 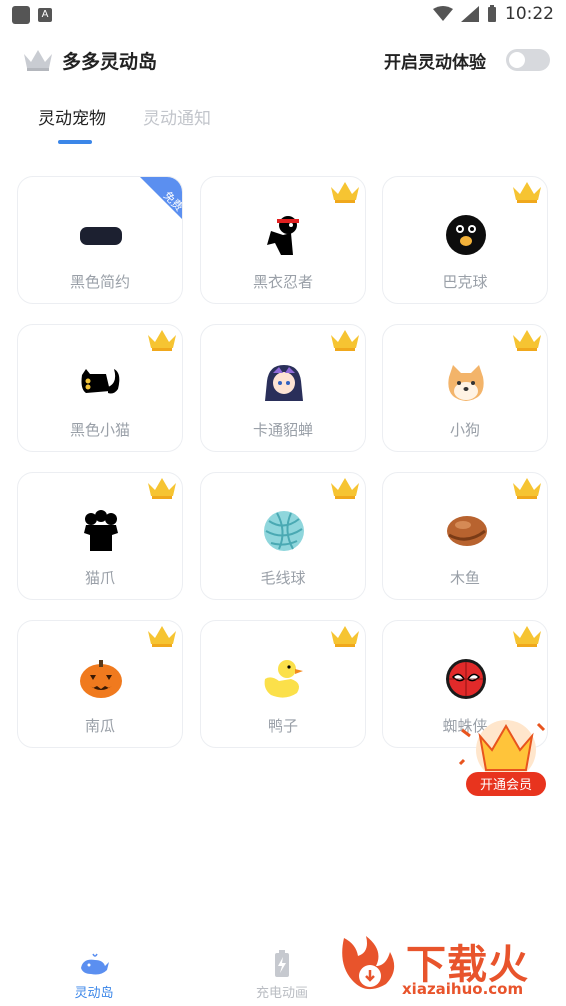 What do you see at coordinates (94, 975) in the screenshot?
I see `nav-island: 灵动岛` at bounding box center [94, 975].